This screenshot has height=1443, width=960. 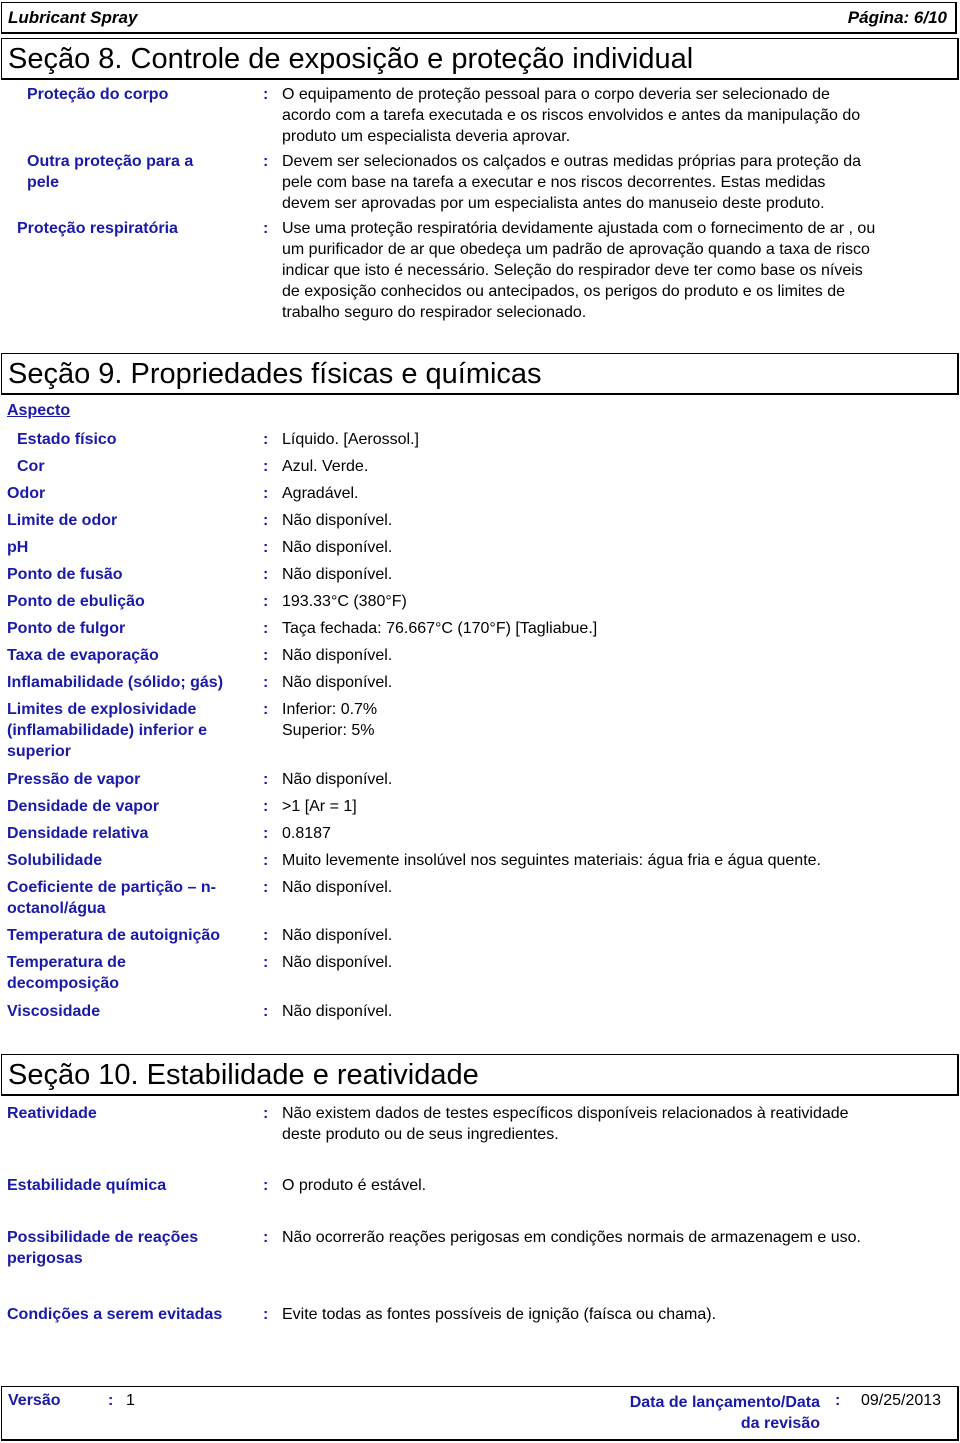 I want to click on property-label: Solubilidade, so click(x=55, y=860).